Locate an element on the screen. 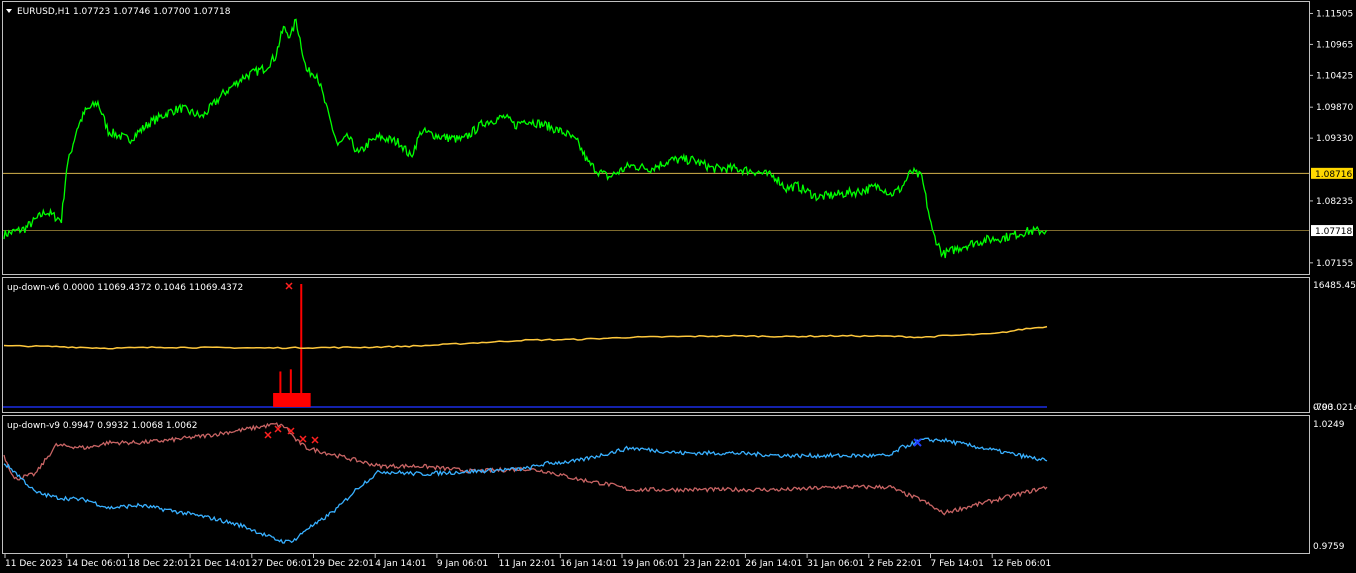 This screenshot has width=1356, height=573. time-axis-label: 9 Jan 06:01 is located at coordinates (462, 564).